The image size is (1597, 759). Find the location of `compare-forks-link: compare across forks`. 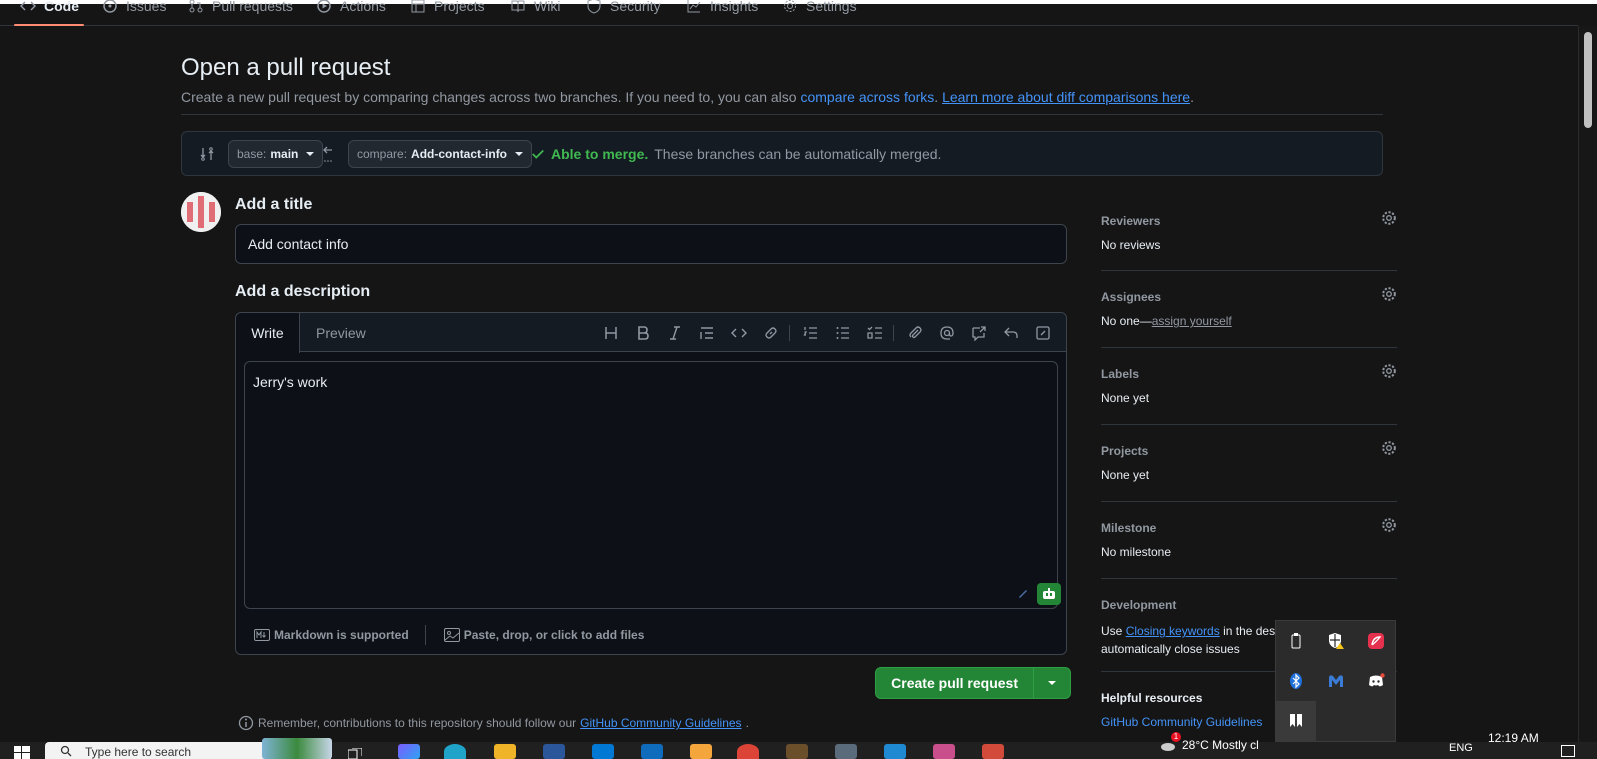

compare-forks-link: compare across forks is located at coordinates (867, 97).